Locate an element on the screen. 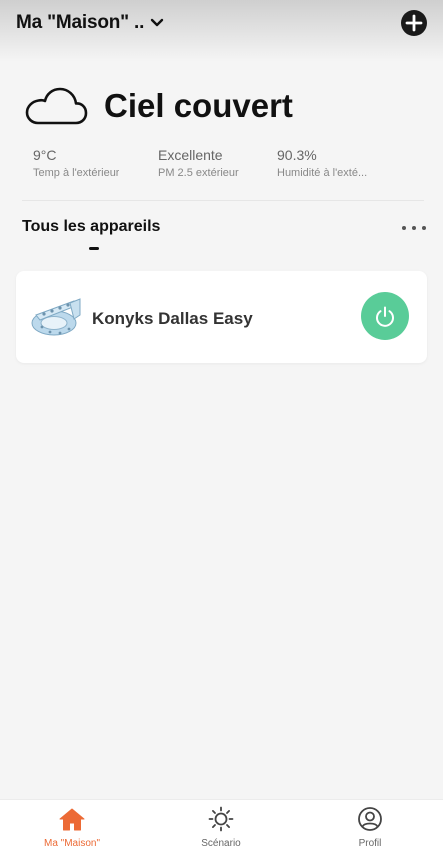  power-toggle-button is located at coordinates (385, 316).